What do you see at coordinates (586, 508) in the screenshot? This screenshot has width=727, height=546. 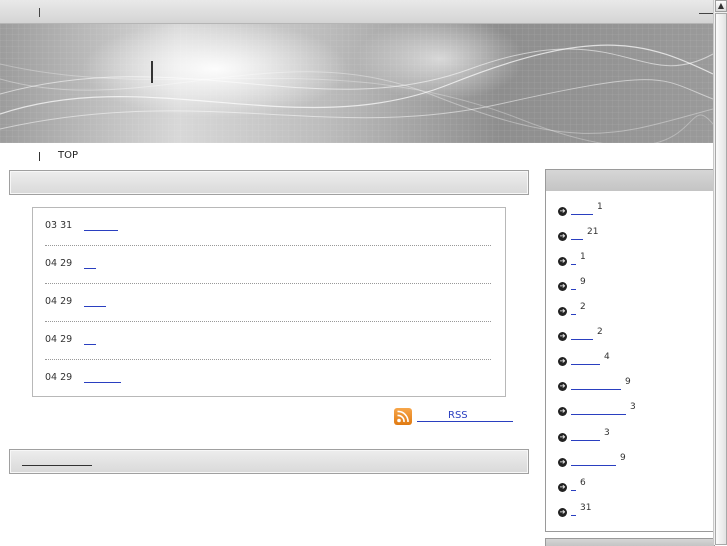 I see `category-count: 31` at bounding box center [586, 508].